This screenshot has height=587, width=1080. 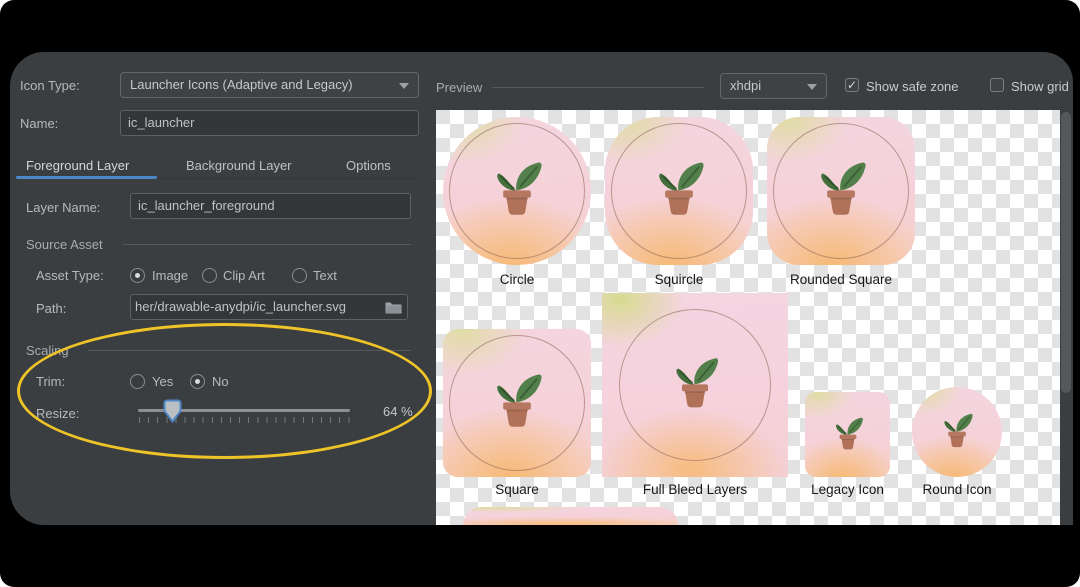 I want to click on icon-label-circle: Circle, so click(x=517, y=279).